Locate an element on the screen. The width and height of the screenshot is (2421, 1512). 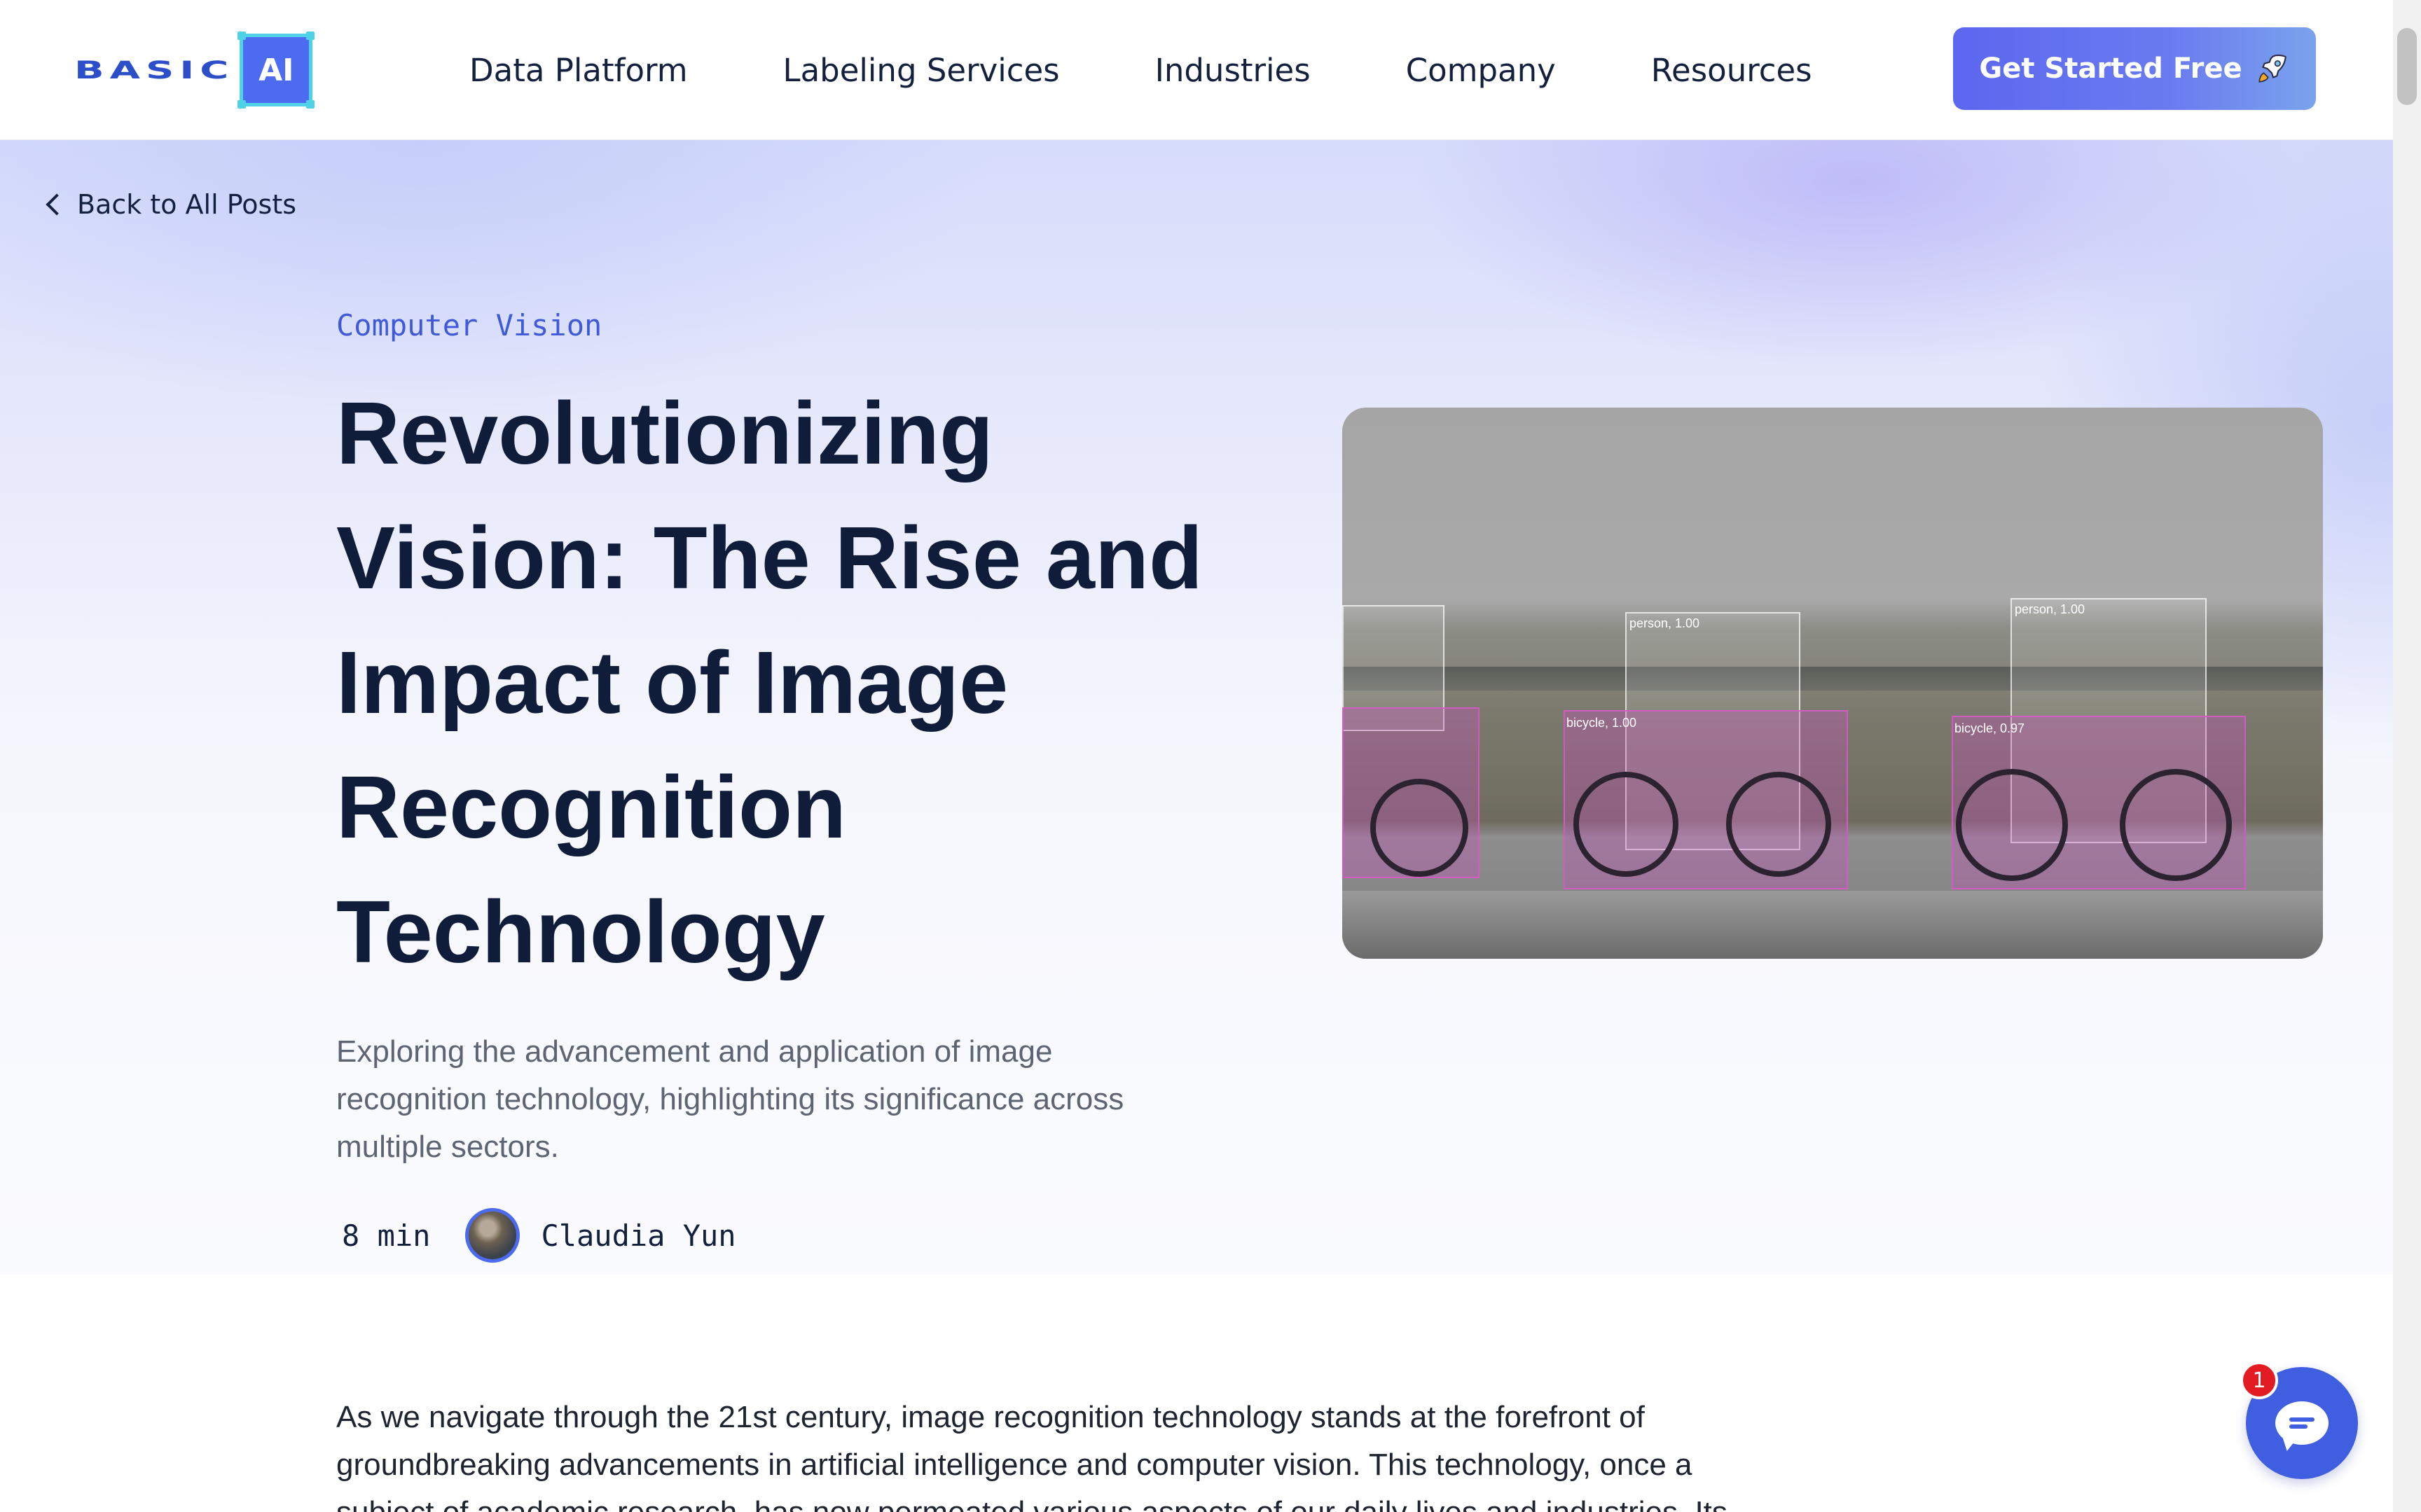
rocket-icon is located at coordinates (2272, 68).